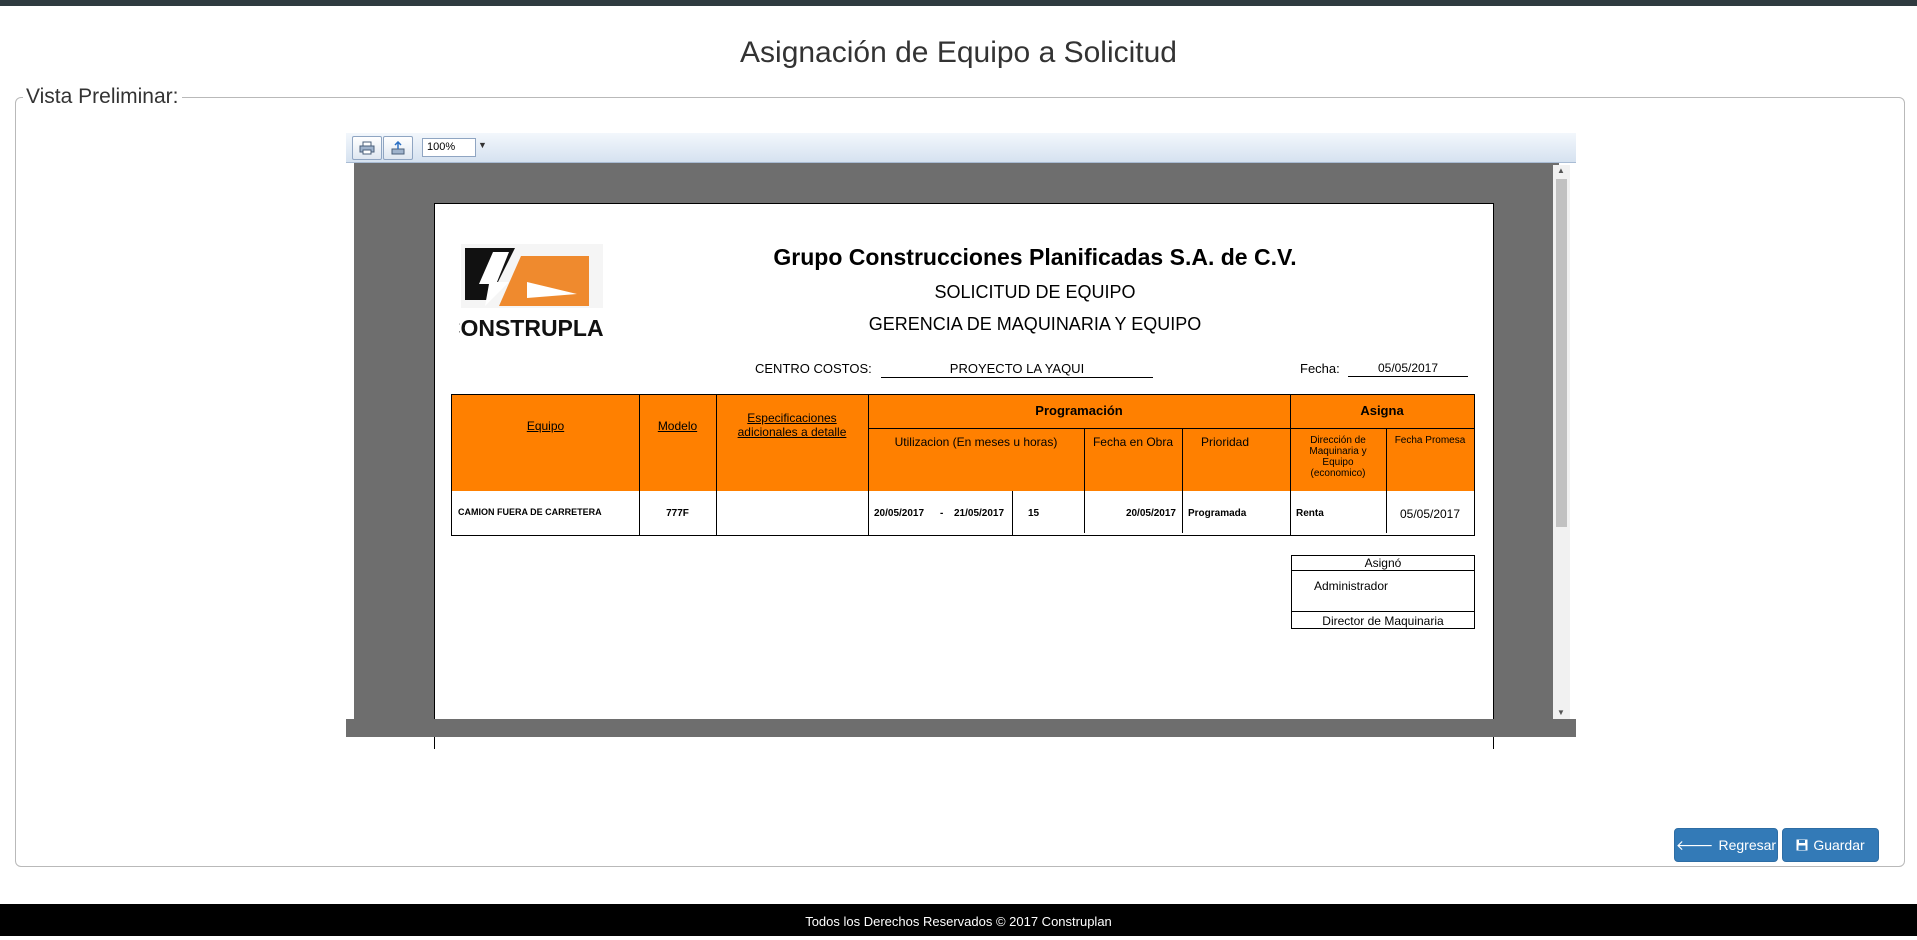 This screenshot has width=1917, height=940. What do you see at coordinates (482, 145) in the screenshot?
I see `chevron-down-icon: ▼` at bounding box center [482, 145].